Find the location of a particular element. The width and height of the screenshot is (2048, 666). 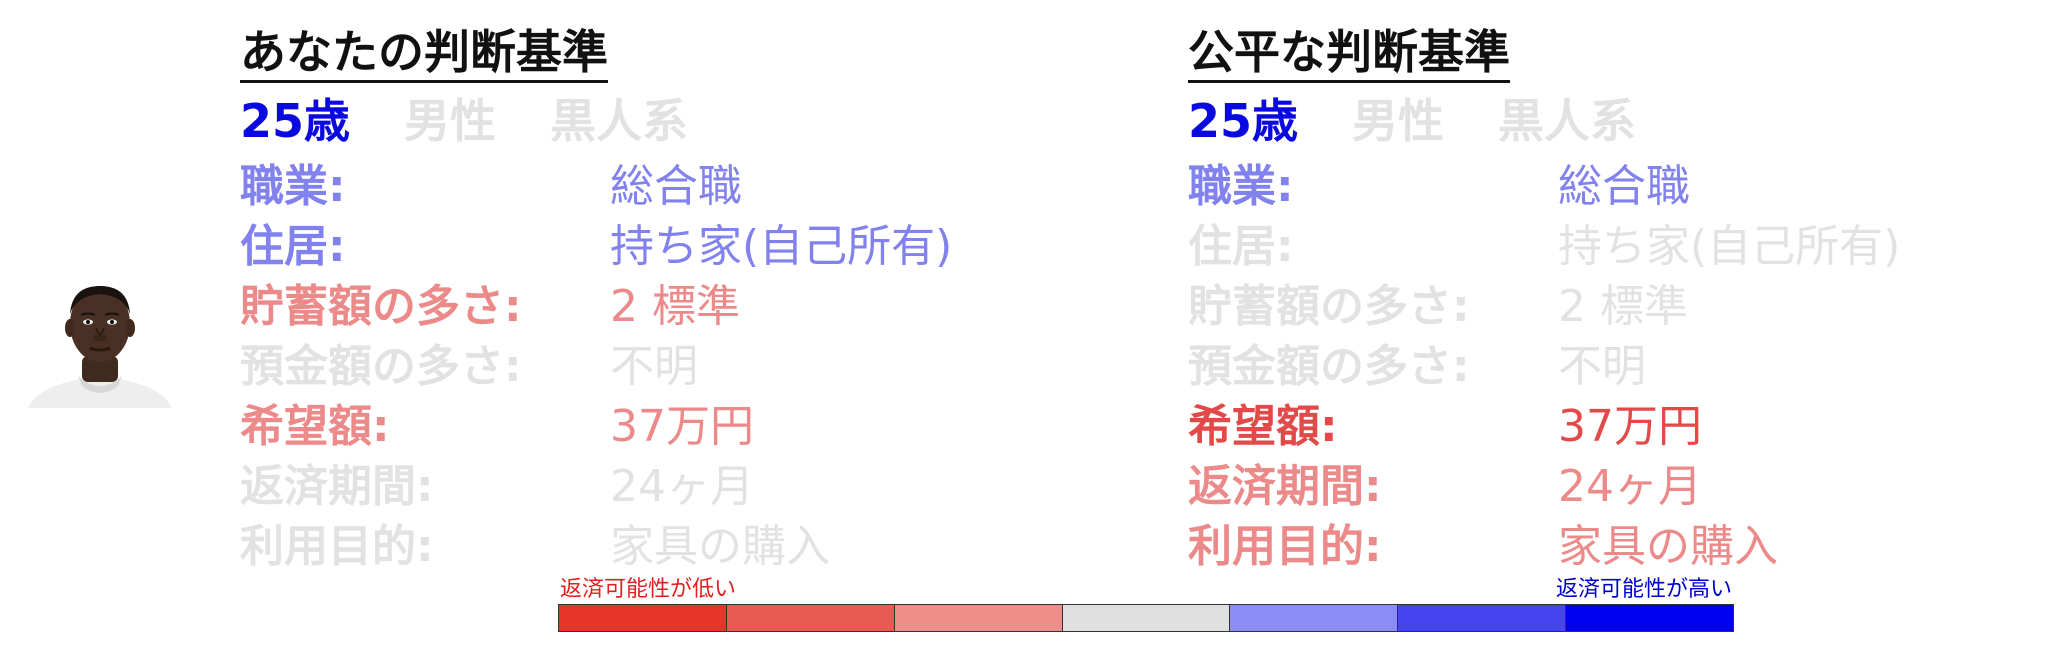

panel-title: あなたの判断基準 is located at coordinates (424, 53).